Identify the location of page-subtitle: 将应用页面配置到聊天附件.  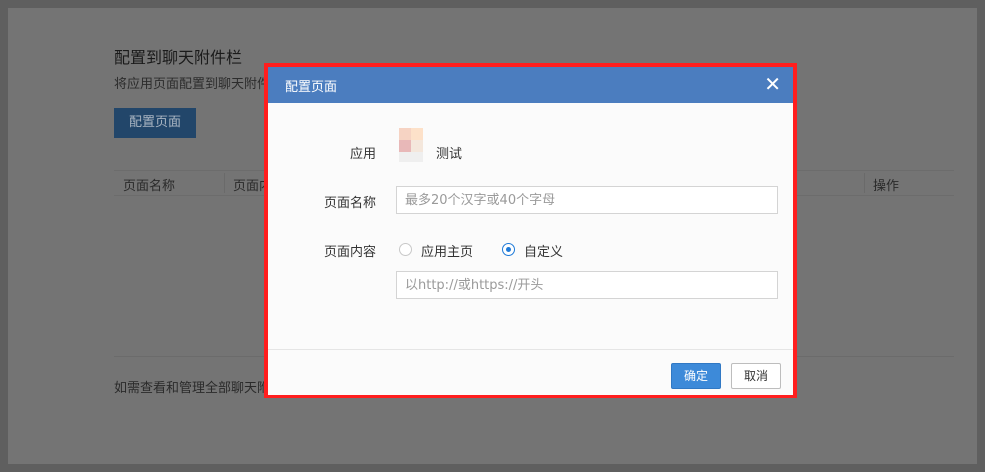
(192, 84).